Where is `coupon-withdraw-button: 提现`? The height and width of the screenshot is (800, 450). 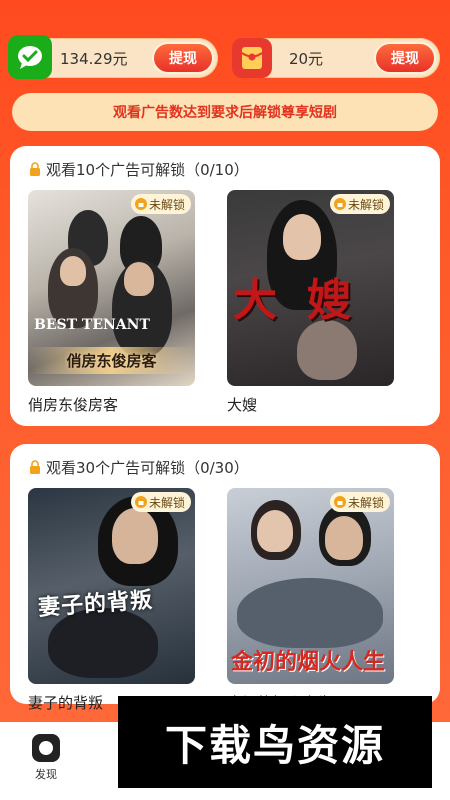 coupon-withdraw-button: 提现 is located at coordinates (405, 58).